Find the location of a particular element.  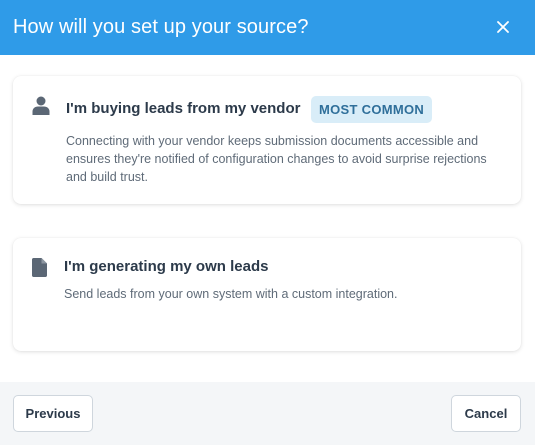

close-icon is located at coordinates (503, 27).